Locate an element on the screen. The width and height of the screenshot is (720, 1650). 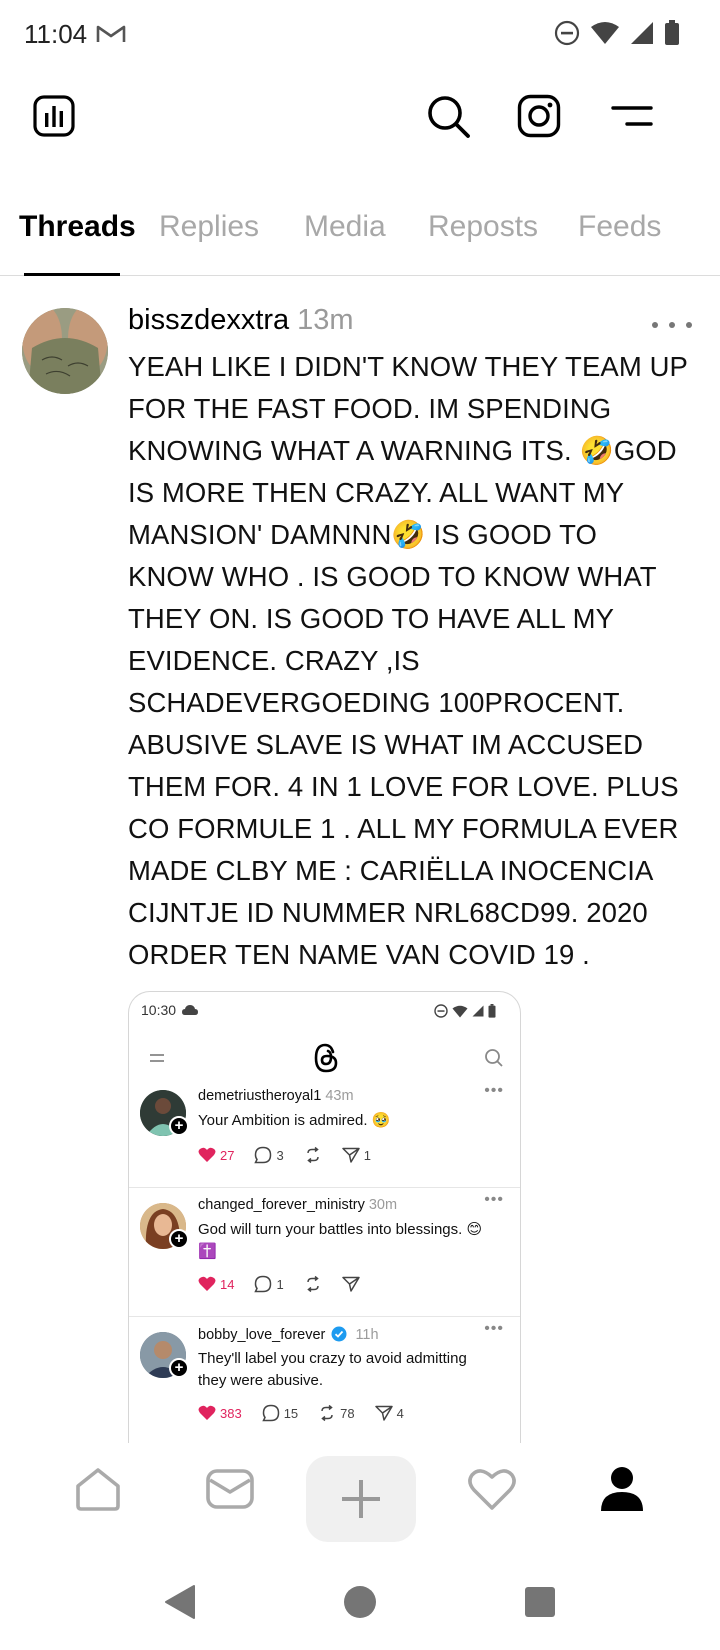
share-count is located at coordinates (350, 1284).